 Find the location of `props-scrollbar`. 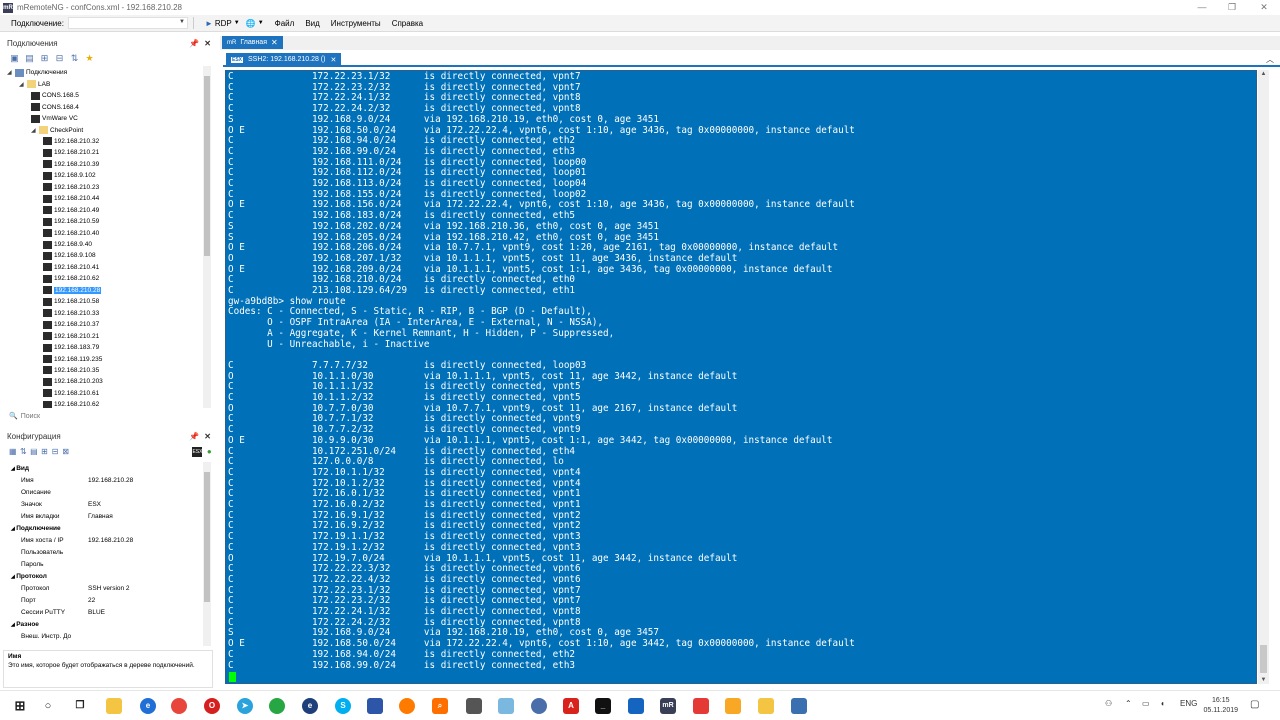

props-scrollbar is located at coordinates (207, 554).